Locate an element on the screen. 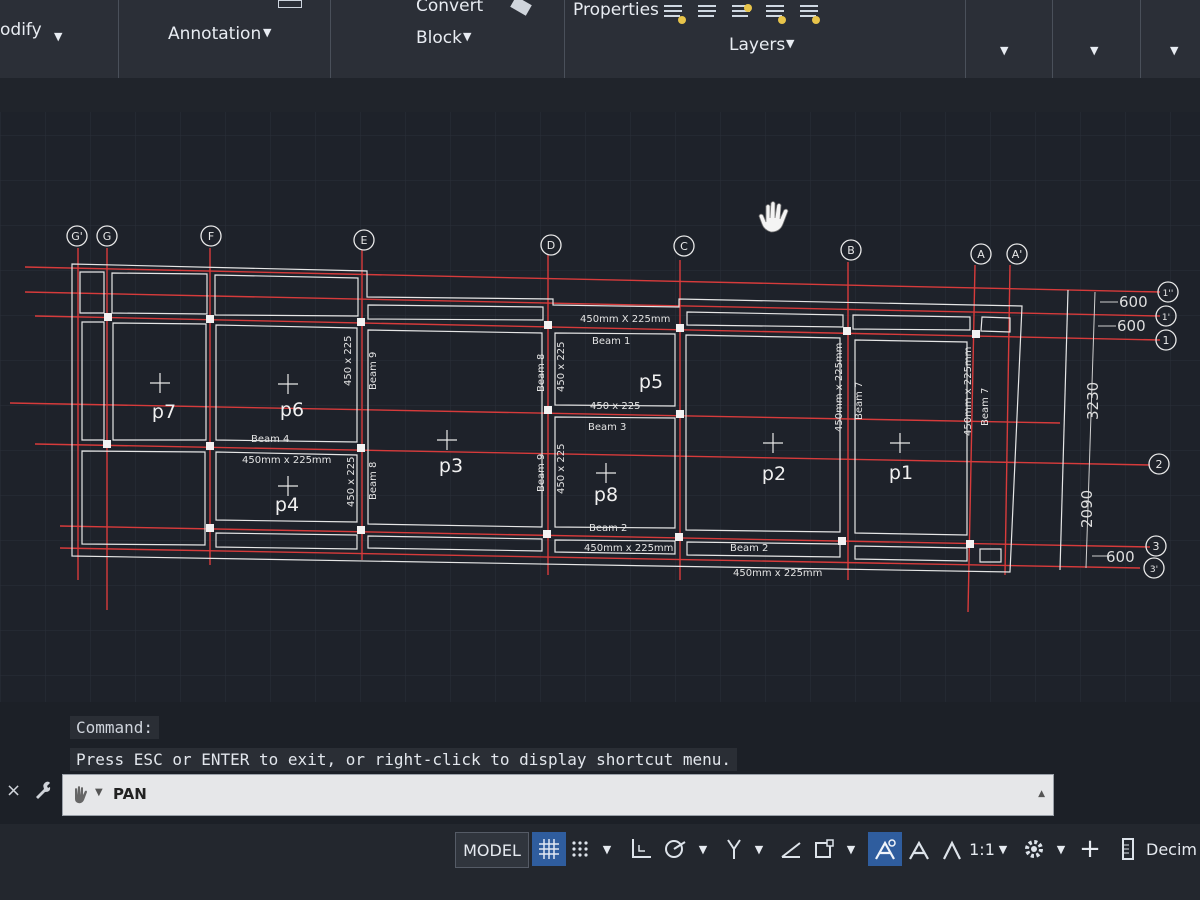  panel-annotation-label: Annotation is located at coordinates (214, 34).